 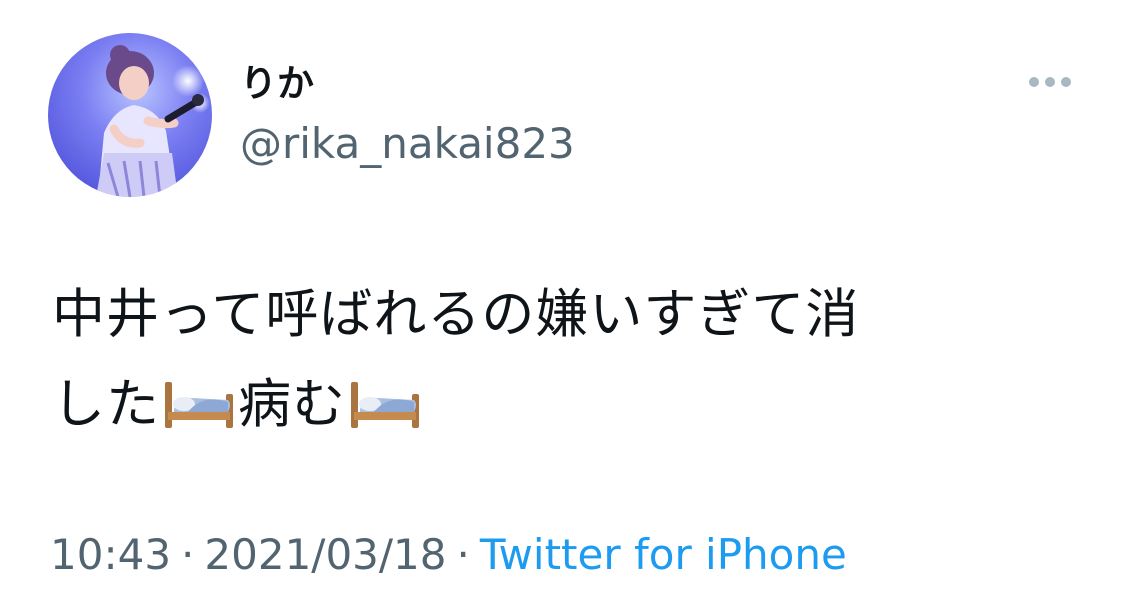 What do you see at coordinates (292, 404) in the screenshot?
I see `tweet-text-segment: 病む` at bounding box center [292, 404].